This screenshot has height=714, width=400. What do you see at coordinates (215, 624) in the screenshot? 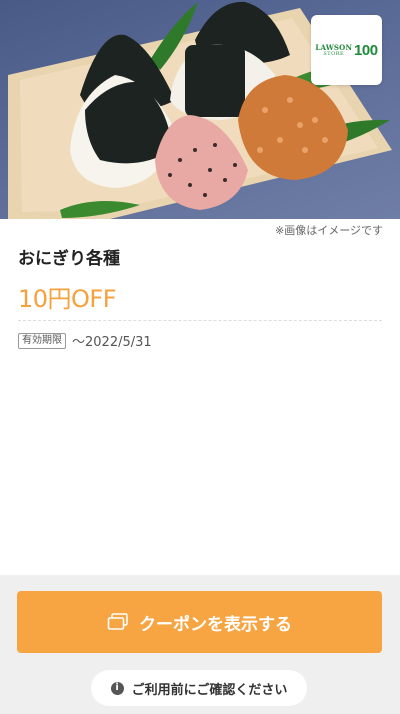
I see `show-coupon-label: クーポンを表示する` at bounding box center [215, 624].